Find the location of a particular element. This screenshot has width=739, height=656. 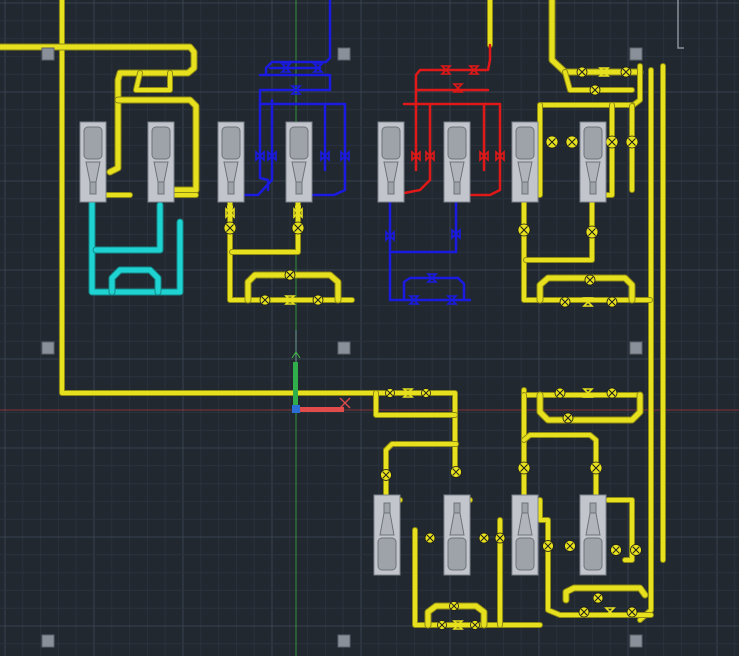

ucs-origin is located at coordinates (296, 409).